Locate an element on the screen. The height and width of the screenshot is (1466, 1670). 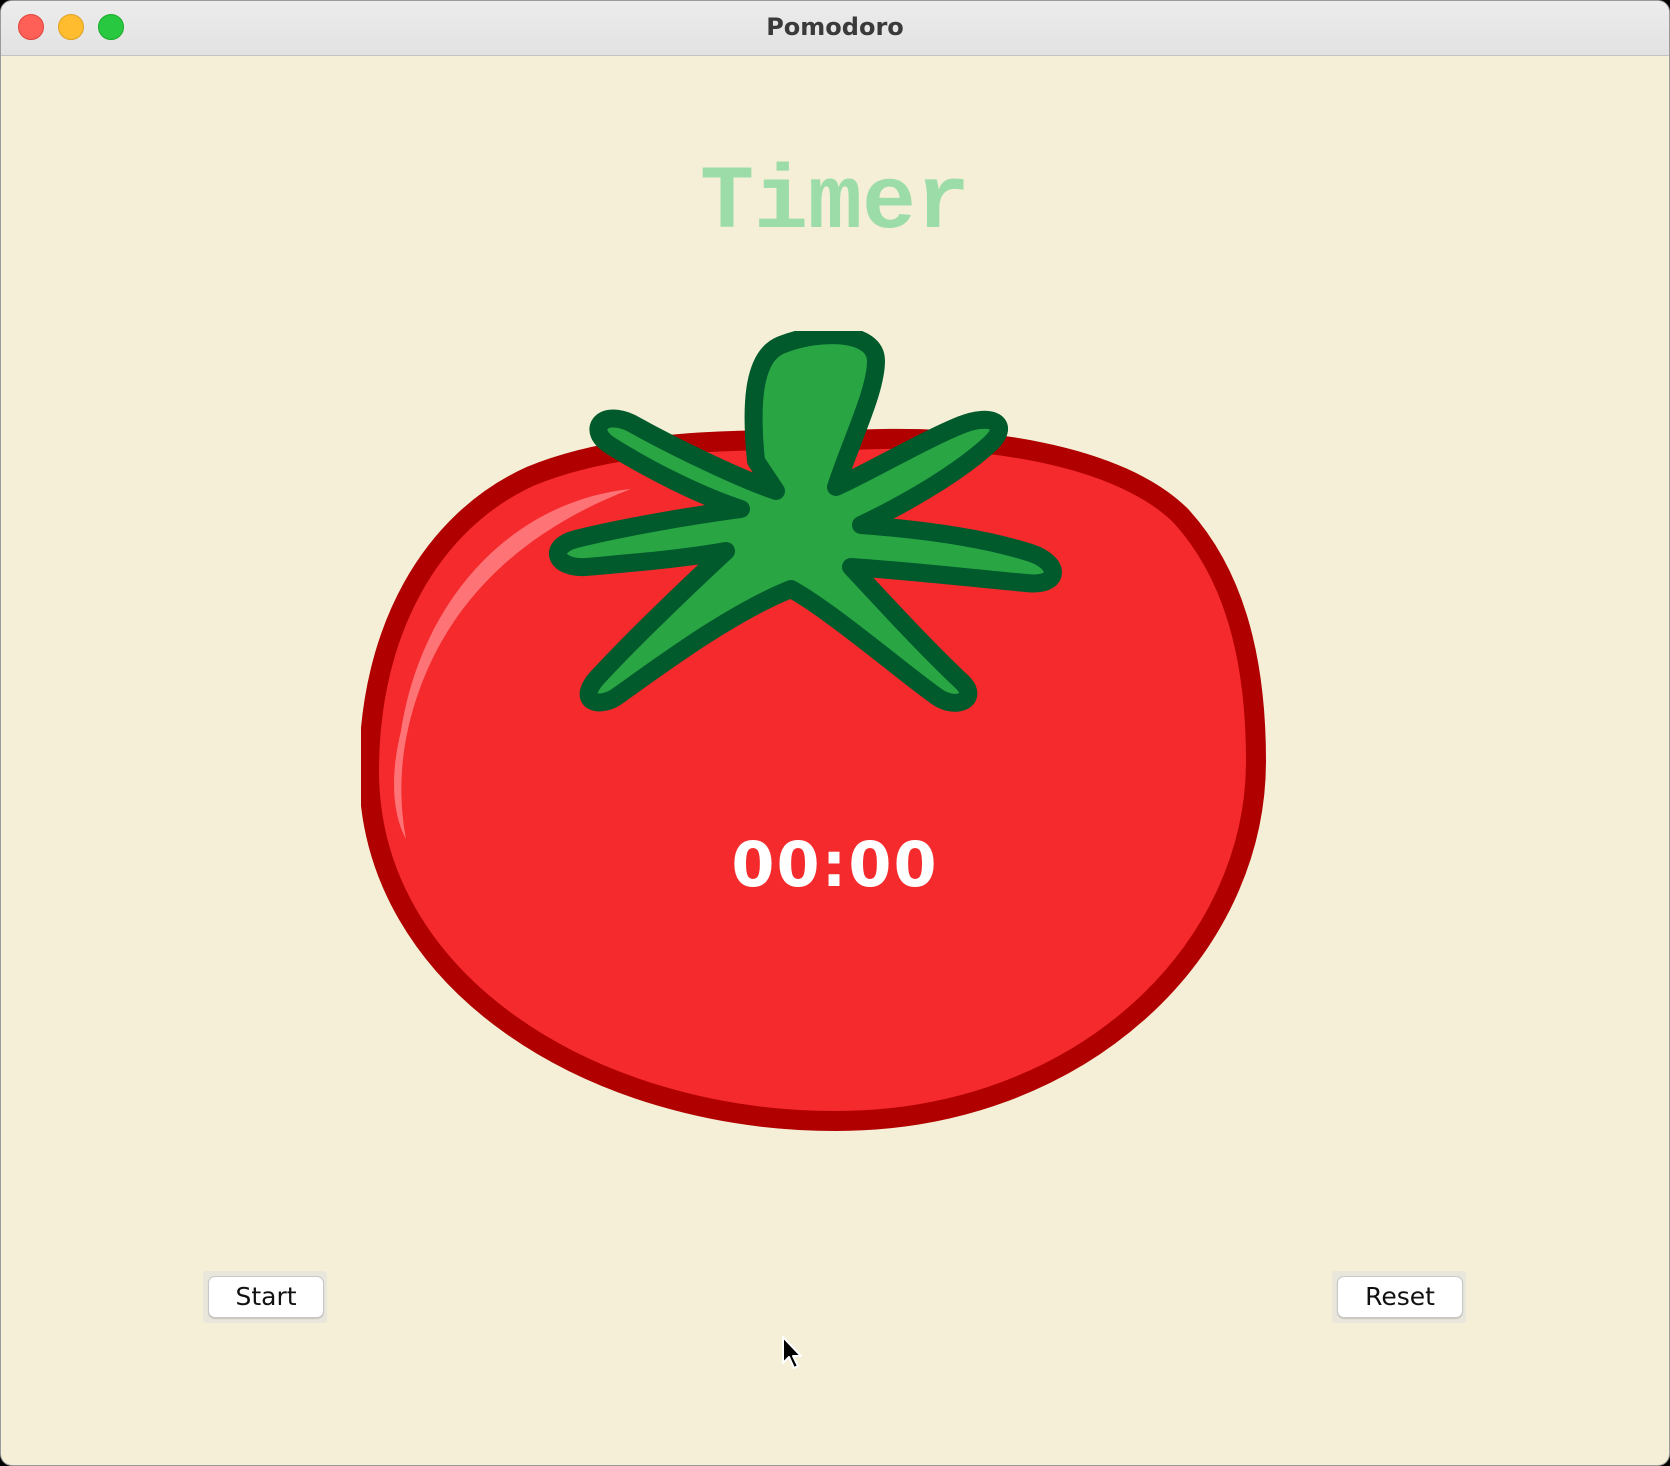
timer-heading: Timer is located at coordinates (835, 204).